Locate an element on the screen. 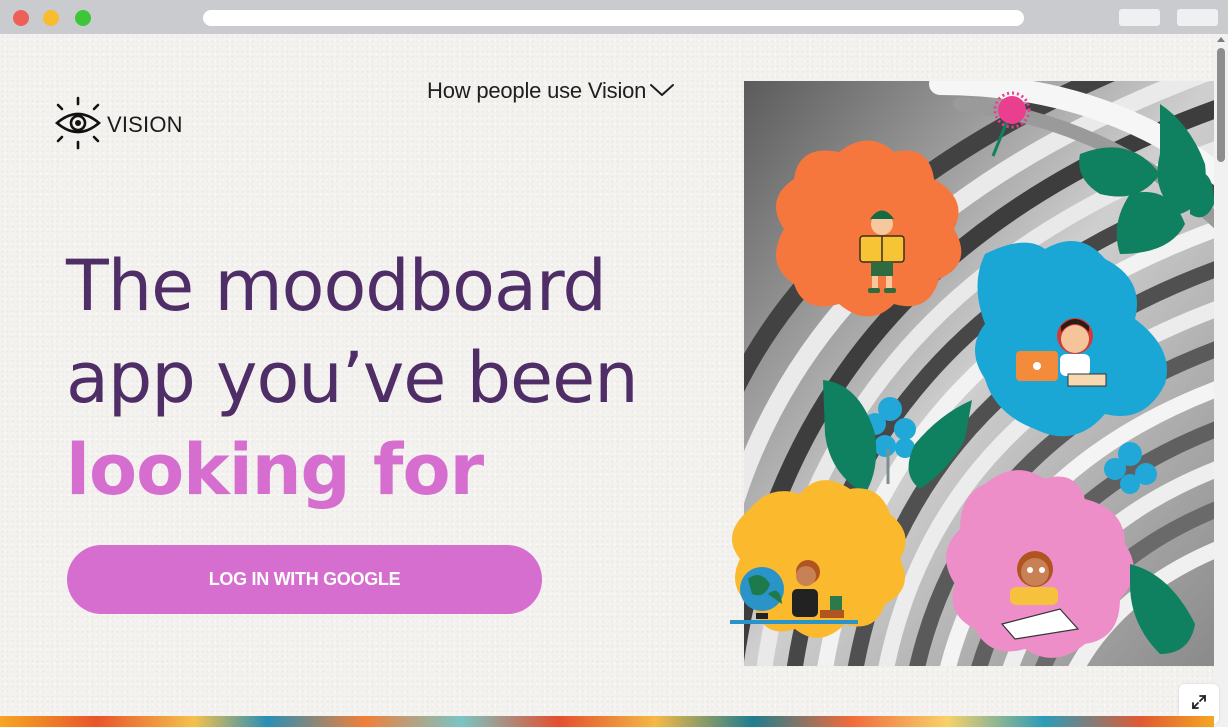  brand-logo: VISION is located at coordinates (117, 125).